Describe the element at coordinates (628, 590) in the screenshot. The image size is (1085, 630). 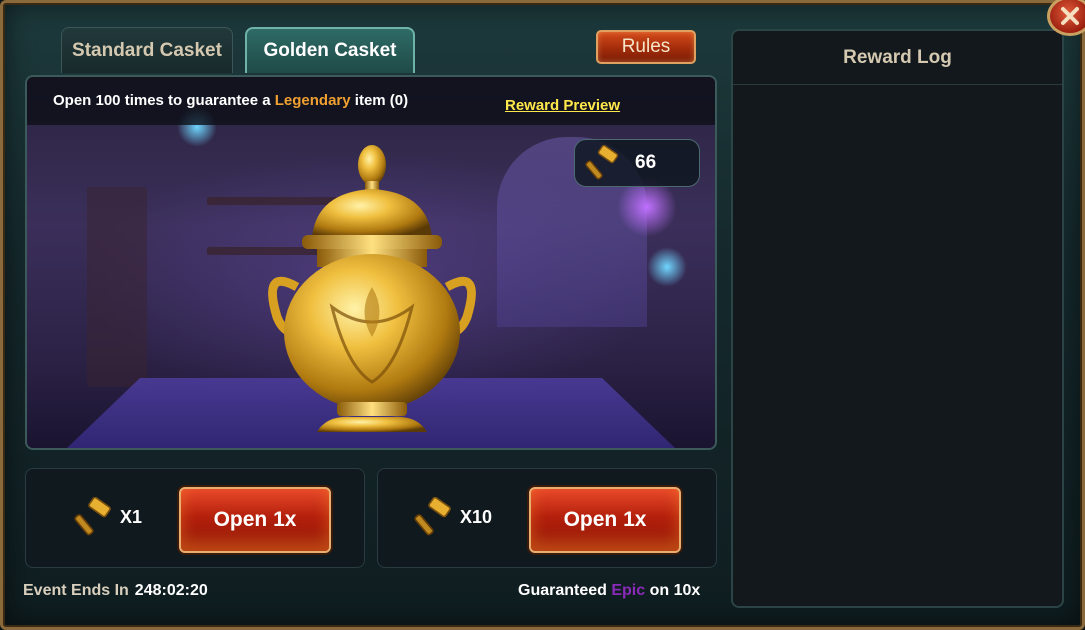
I see `epic-highlight: Epic` at that location.